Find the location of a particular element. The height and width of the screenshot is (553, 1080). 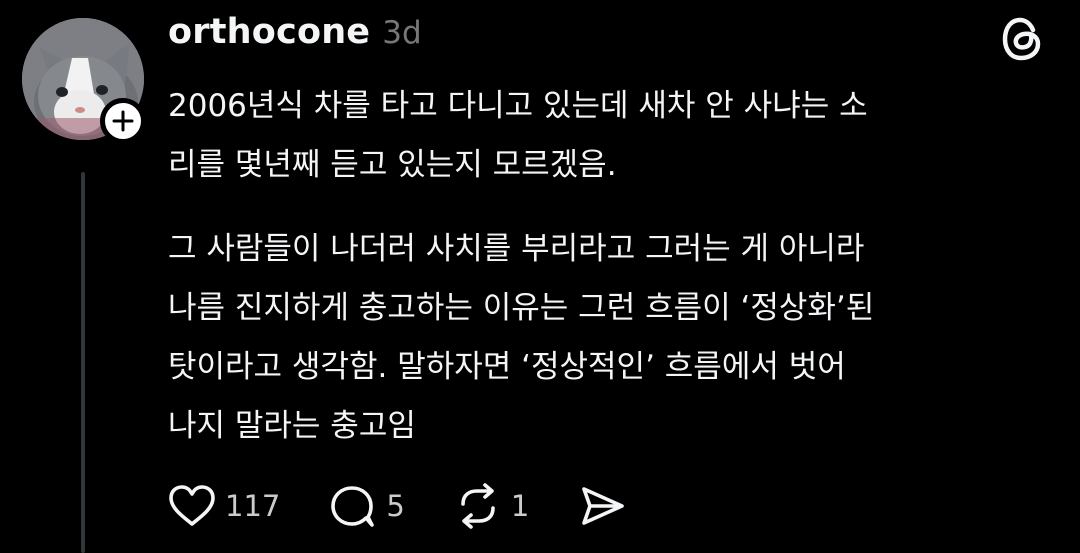

reply-count: 5 is located at coordinates (395, 506).